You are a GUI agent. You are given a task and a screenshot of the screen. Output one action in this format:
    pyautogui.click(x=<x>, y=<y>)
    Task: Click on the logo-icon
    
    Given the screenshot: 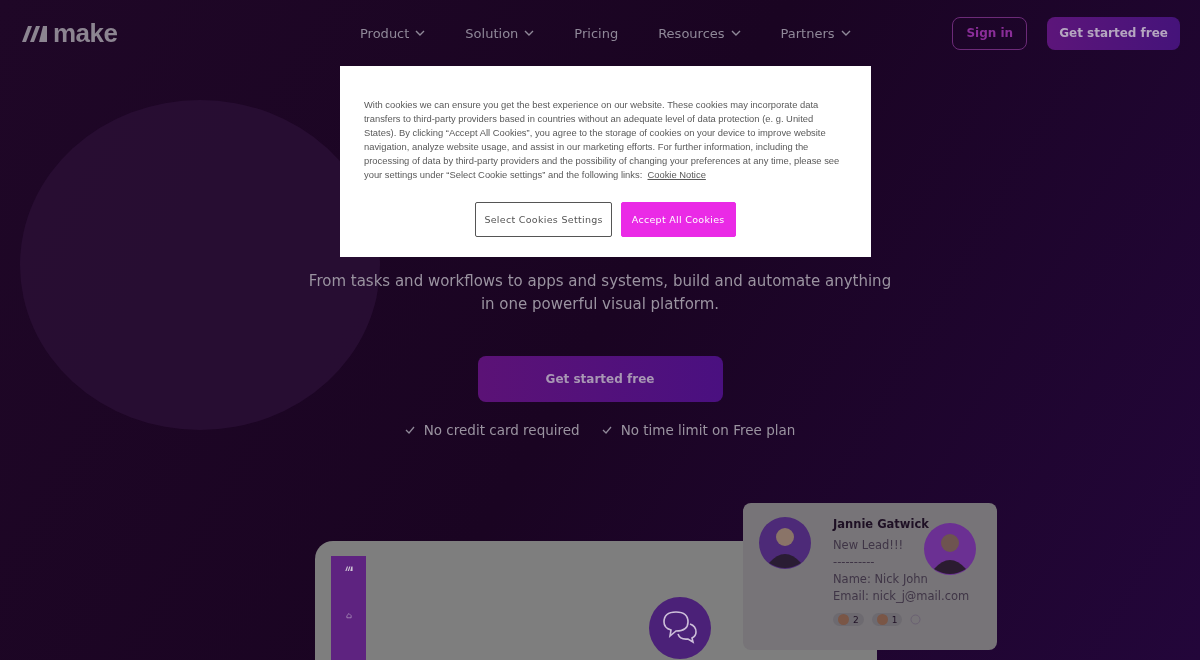 What is the action you would take?
    pyautogui.click(x=35, y=33)
    